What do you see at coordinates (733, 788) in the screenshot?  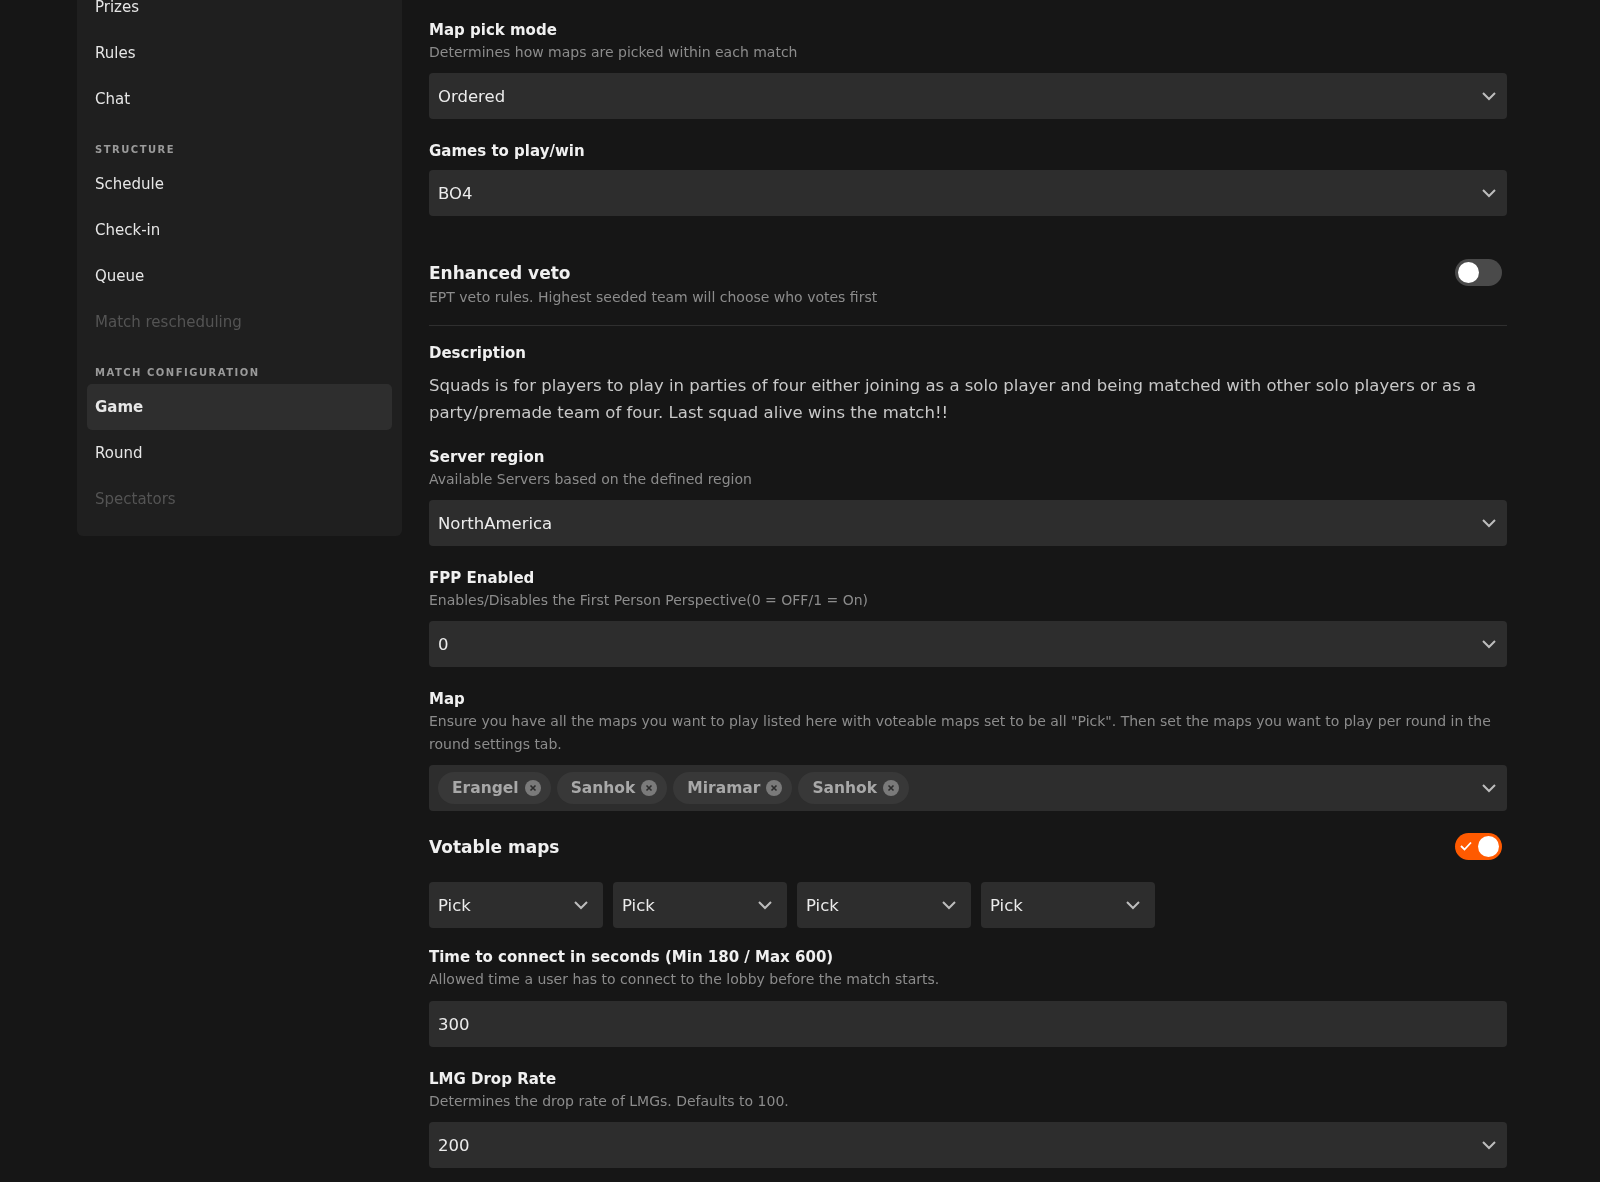 I see `map-tag: Miramar` at bounding box center [733, 788].